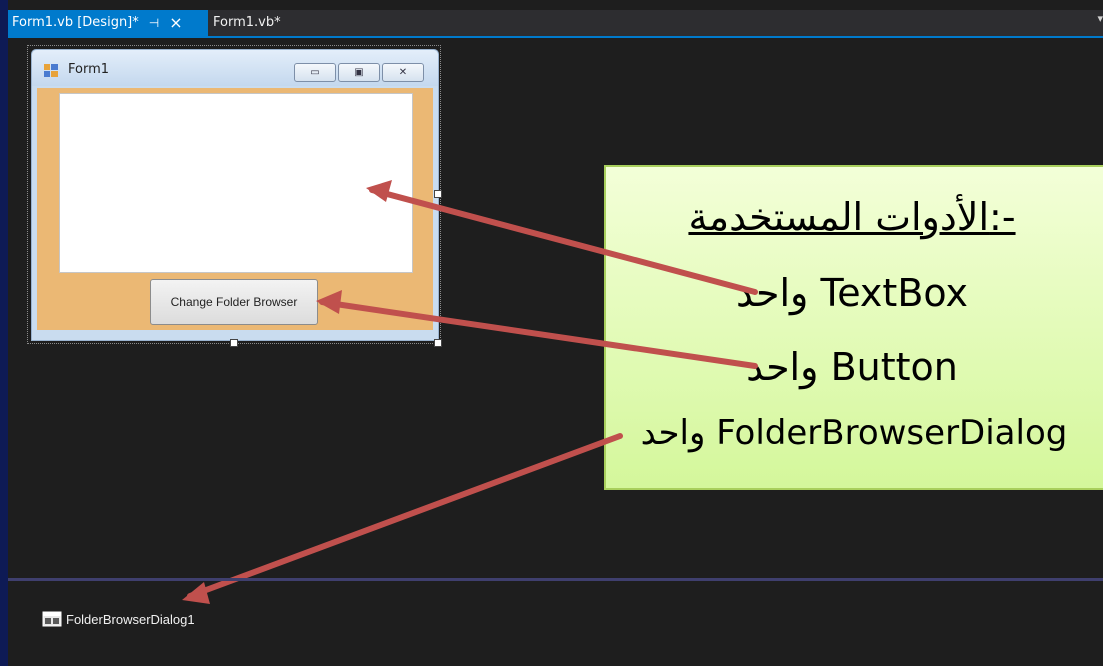 This screenshot has height=666, width=1103. What do you see at coordinates (438, 194) in the screenshot?
I see `resize-handle-right` at bounding box center [438, 194].